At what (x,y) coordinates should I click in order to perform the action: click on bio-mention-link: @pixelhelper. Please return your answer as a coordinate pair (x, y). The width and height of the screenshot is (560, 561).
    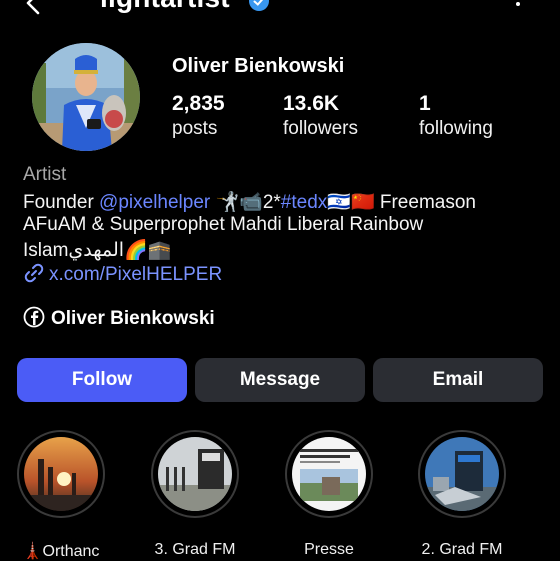
    Looking at the image, I should click on (154, 202).